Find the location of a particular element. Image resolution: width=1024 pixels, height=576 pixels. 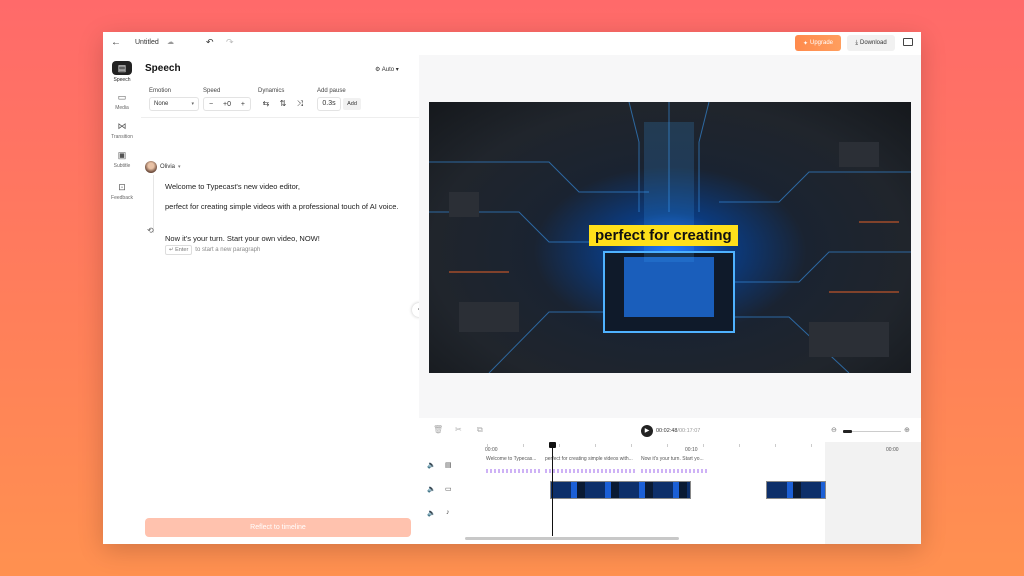

rail-label: Media is located at coordinates (122, 108).